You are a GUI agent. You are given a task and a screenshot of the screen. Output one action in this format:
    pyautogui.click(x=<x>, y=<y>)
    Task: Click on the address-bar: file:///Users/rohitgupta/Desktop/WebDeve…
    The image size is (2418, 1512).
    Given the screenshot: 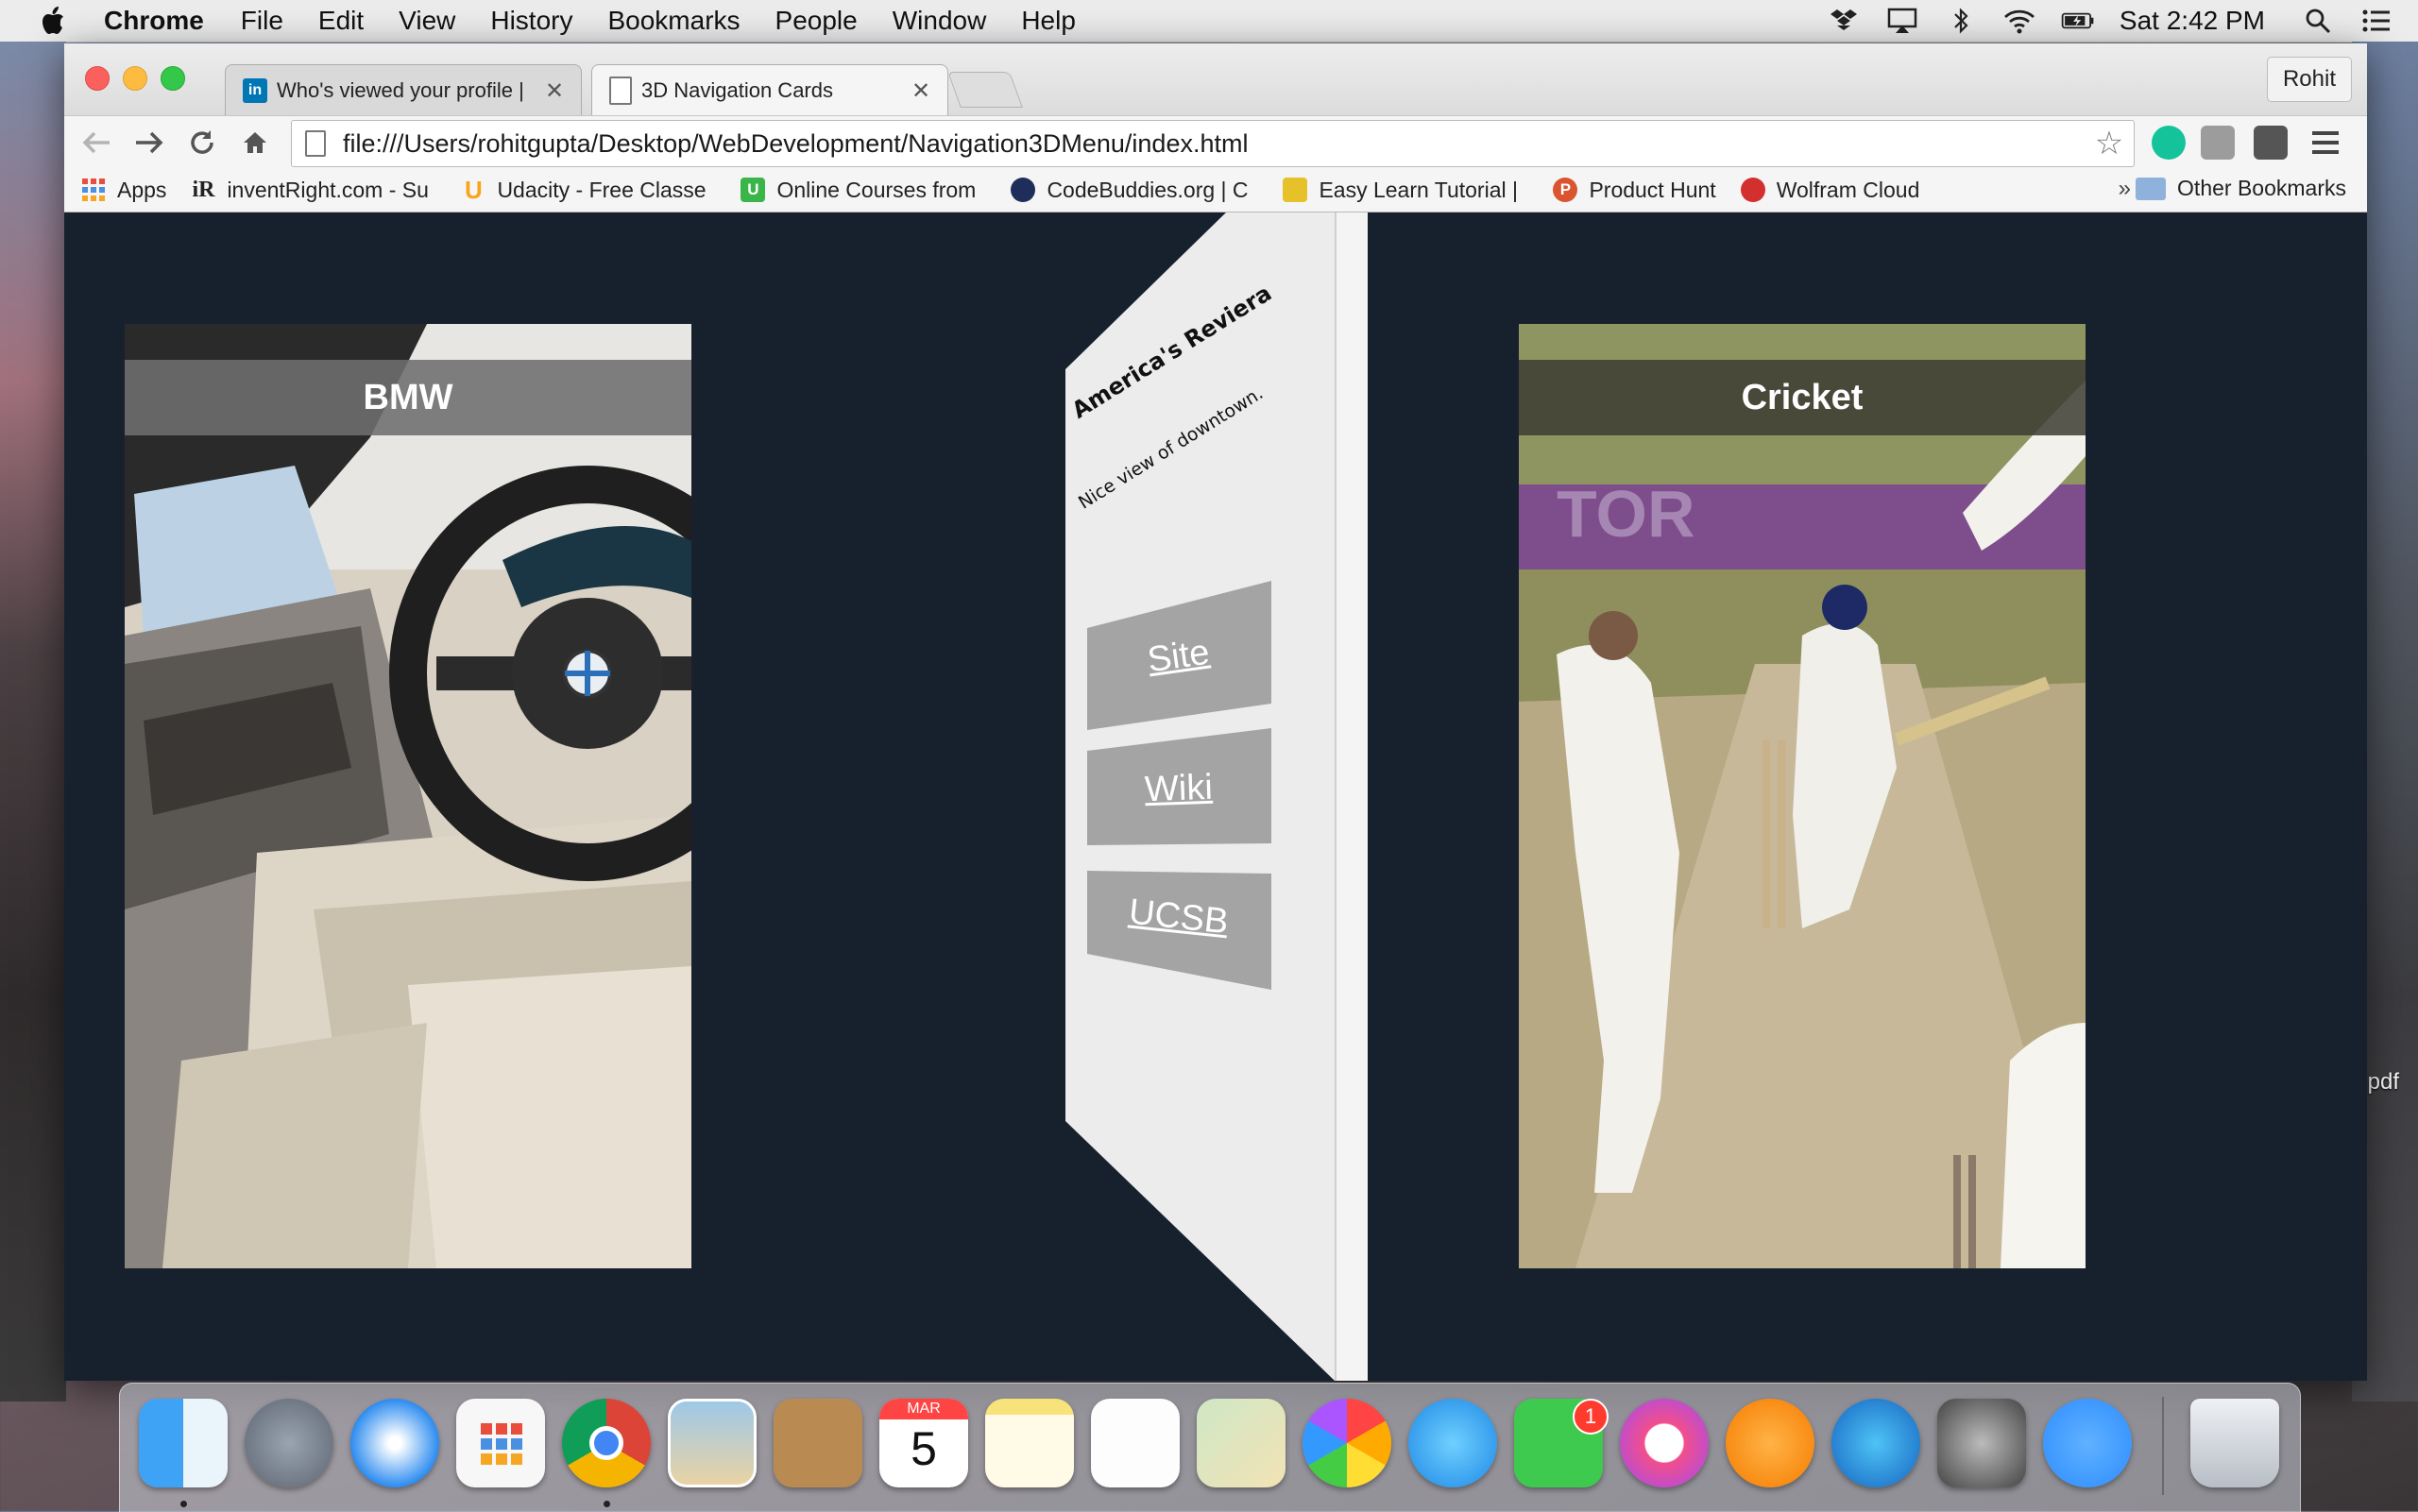 What is the action you would take?
    pyautogui.click(x=1213, y=143)
    